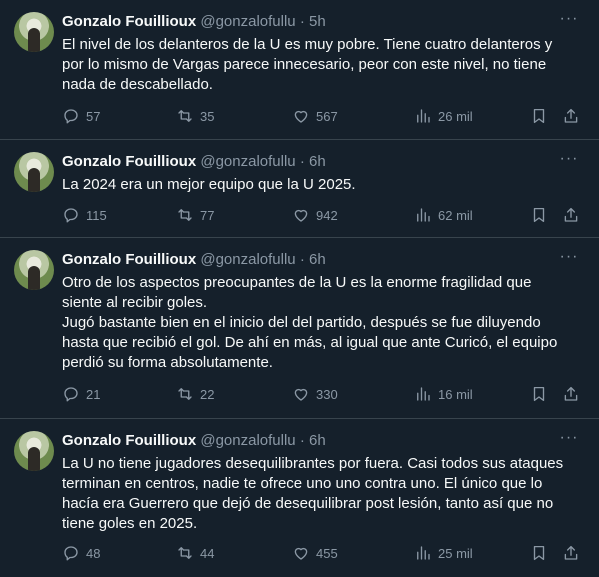  I want to click on tweet-header: Gonzalo Fouillioux @gonzalofullu · 5h, so click(320, 22).